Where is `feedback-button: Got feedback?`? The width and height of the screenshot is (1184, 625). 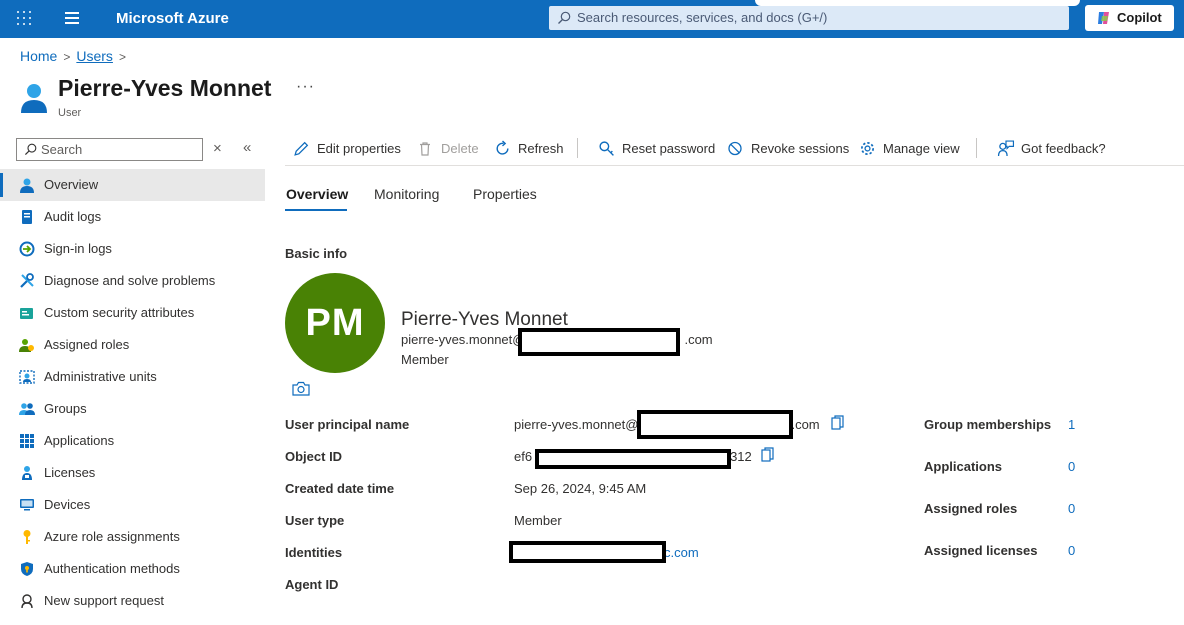 feedback-button: Got feedback? is located at coordinates (1051, 149).